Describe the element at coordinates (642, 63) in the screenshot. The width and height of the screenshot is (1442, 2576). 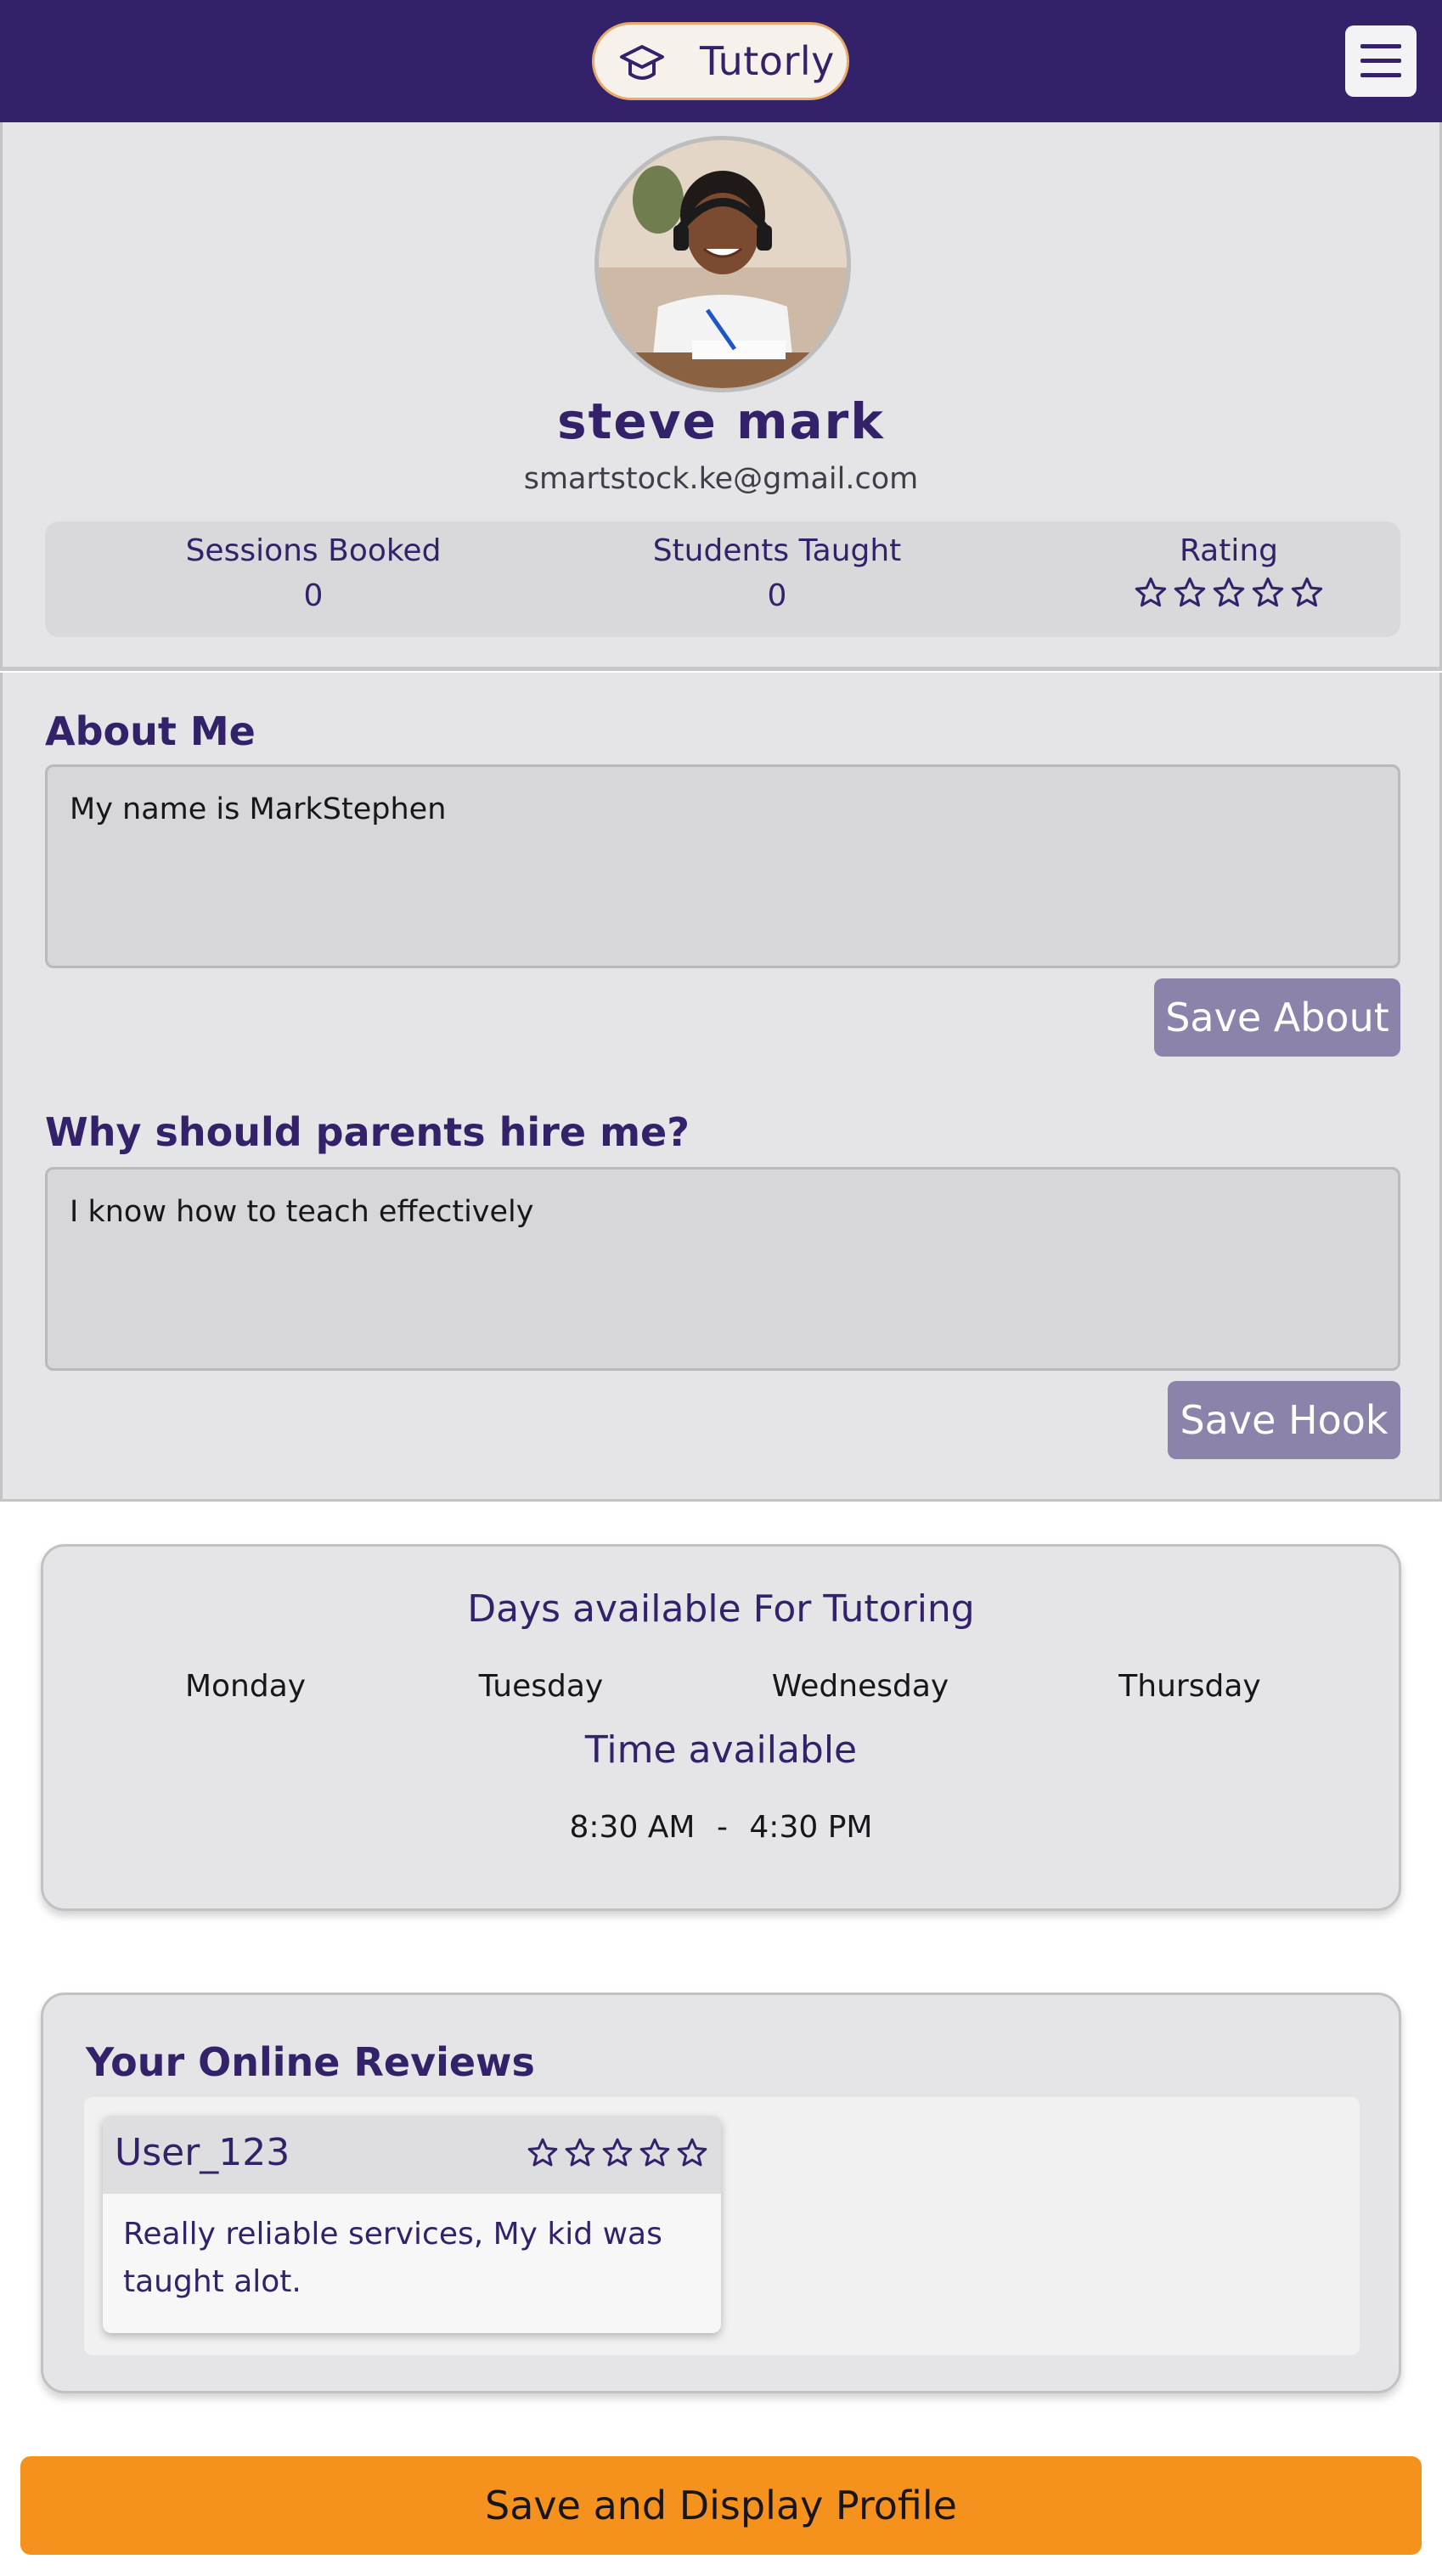
I see `graduation-cap-icon` at that location.